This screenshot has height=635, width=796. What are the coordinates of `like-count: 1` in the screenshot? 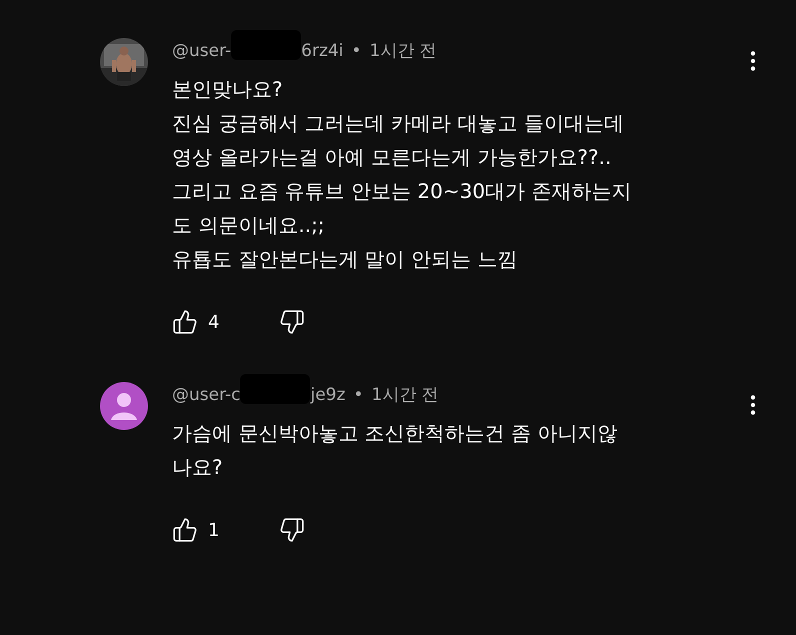 It's located at (214, 530).